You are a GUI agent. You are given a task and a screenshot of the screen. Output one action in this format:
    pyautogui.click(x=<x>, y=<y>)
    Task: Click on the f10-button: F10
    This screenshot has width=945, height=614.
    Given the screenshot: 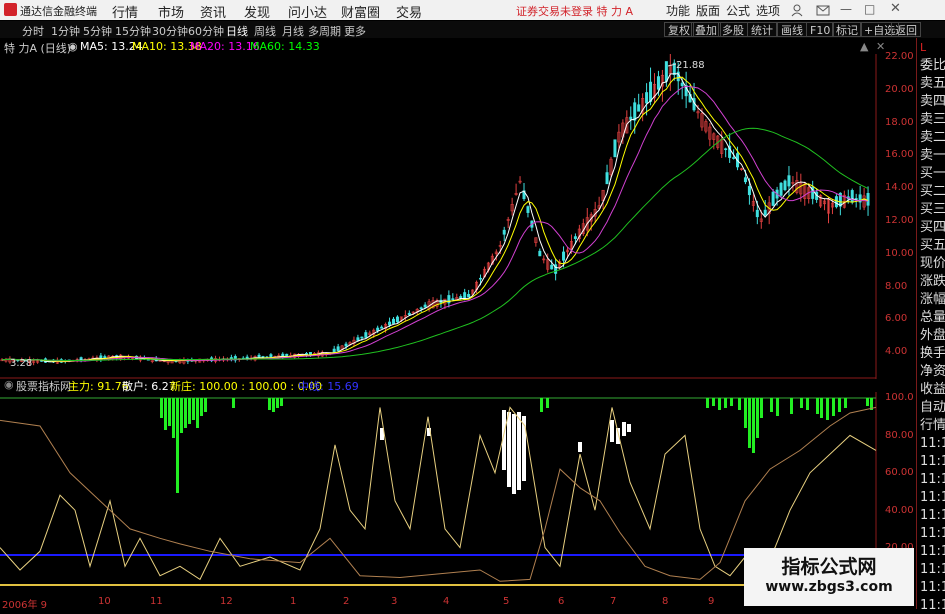 What is the action you would take?
    pyautogui.click(x=820, y=29)
    